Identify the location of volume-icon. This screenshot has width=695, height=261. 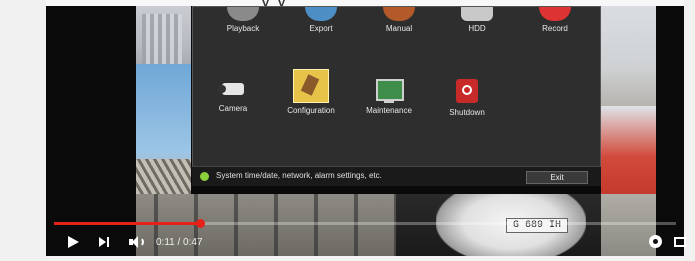
(137, 242).